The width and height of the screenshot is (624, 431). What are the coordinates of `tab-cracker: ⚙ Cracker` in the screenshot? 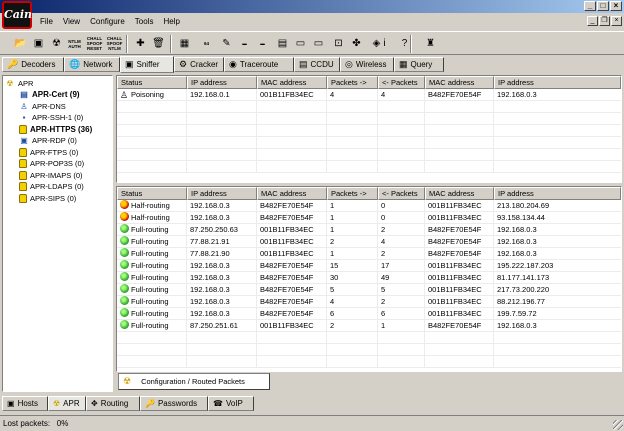 It's located at (199, 64).